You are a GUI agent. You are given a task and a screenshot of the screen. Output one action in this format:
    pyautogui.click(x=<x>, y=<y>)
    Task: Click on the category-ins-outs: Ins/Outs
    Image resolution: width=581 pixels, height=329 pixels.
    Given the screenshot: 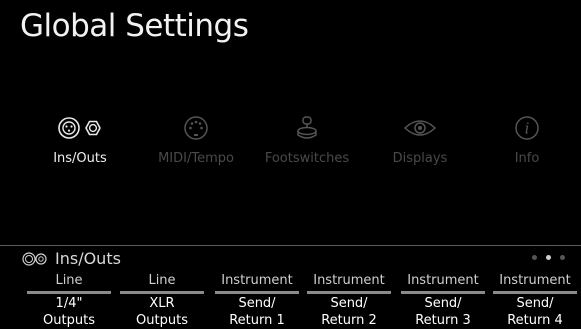 What is the action you would take?
    pyautogui.click(x=80, y=140)
    